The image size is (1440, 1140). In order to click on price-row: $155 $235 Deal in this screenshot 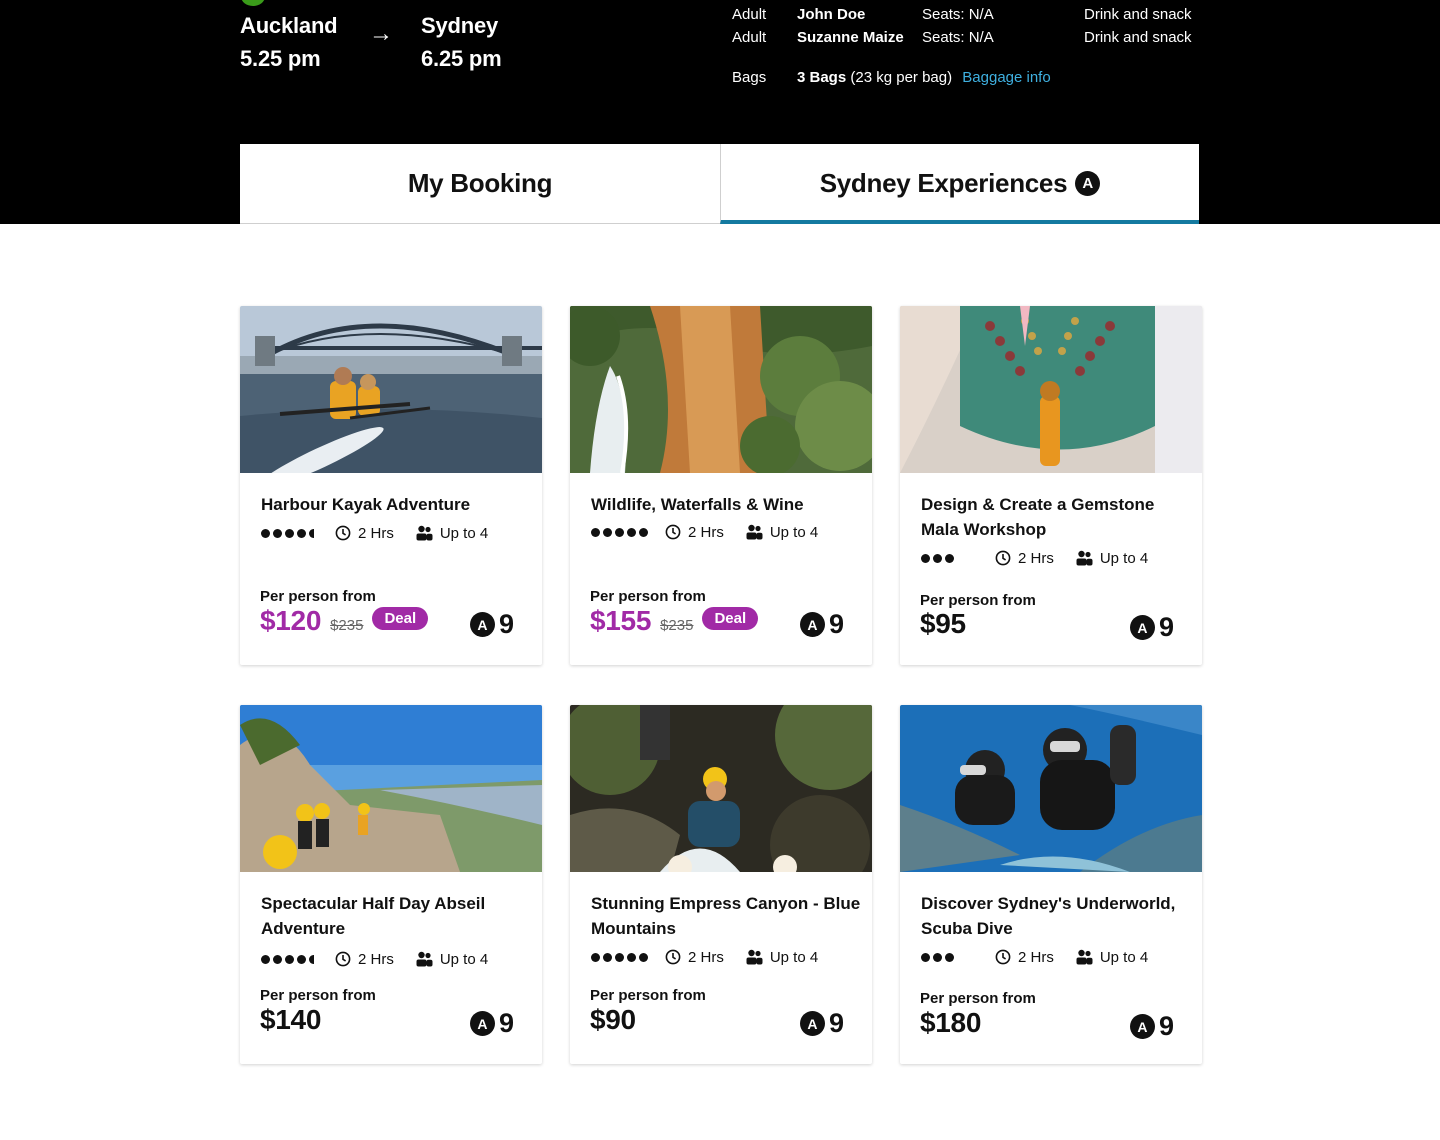, I will do `click(674, 621)`.